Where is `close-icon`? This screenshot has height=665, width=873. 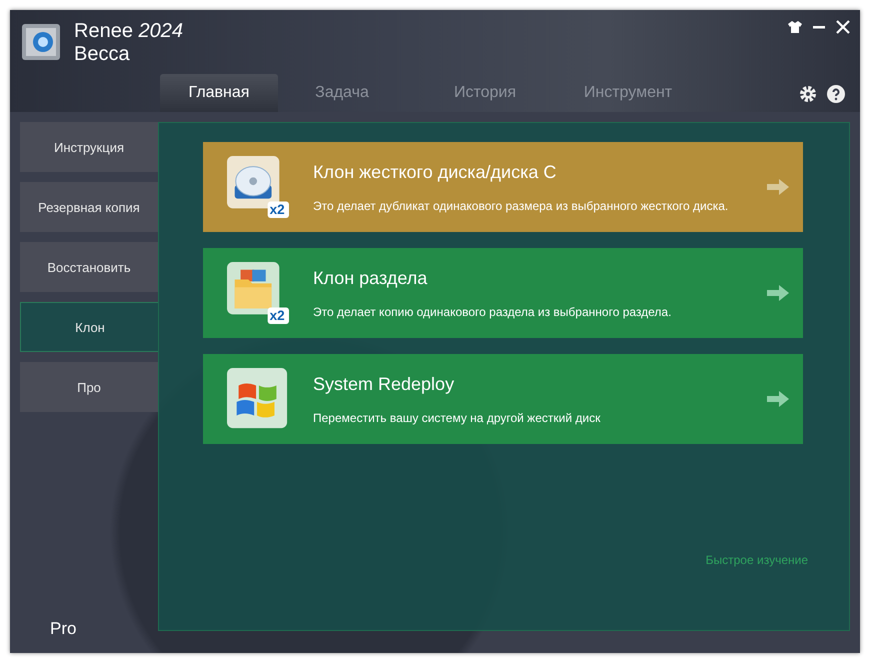 close-icon is located at coordinates (843, 27).